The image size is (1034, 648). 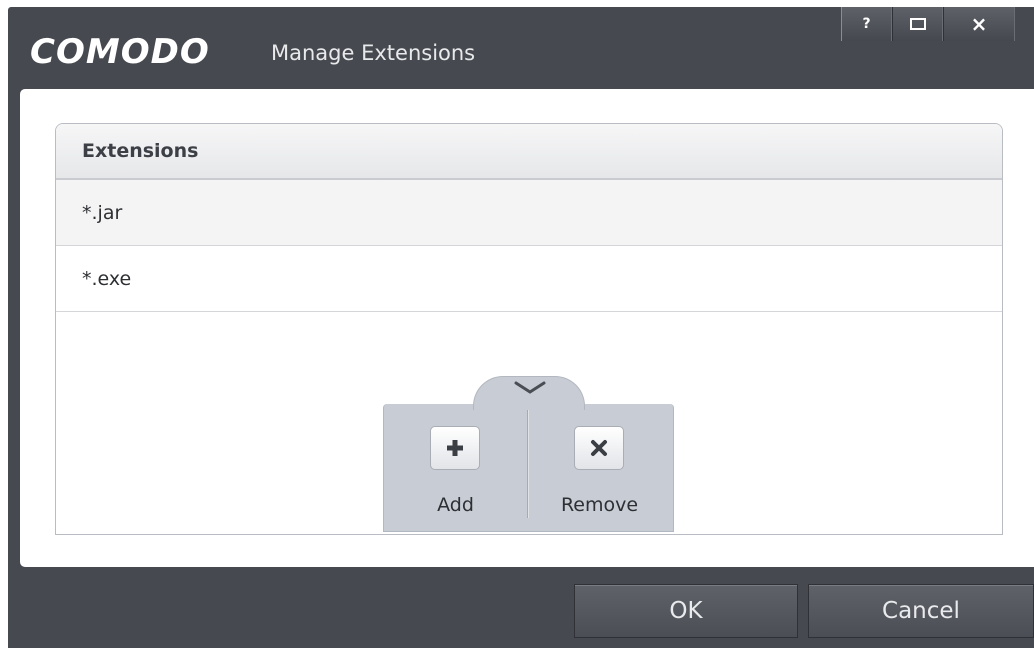 What do you see at coordinates (373, 53) in the screenshot?
I see `window-title: Manage Extensions` at bounding box center [373, 53].